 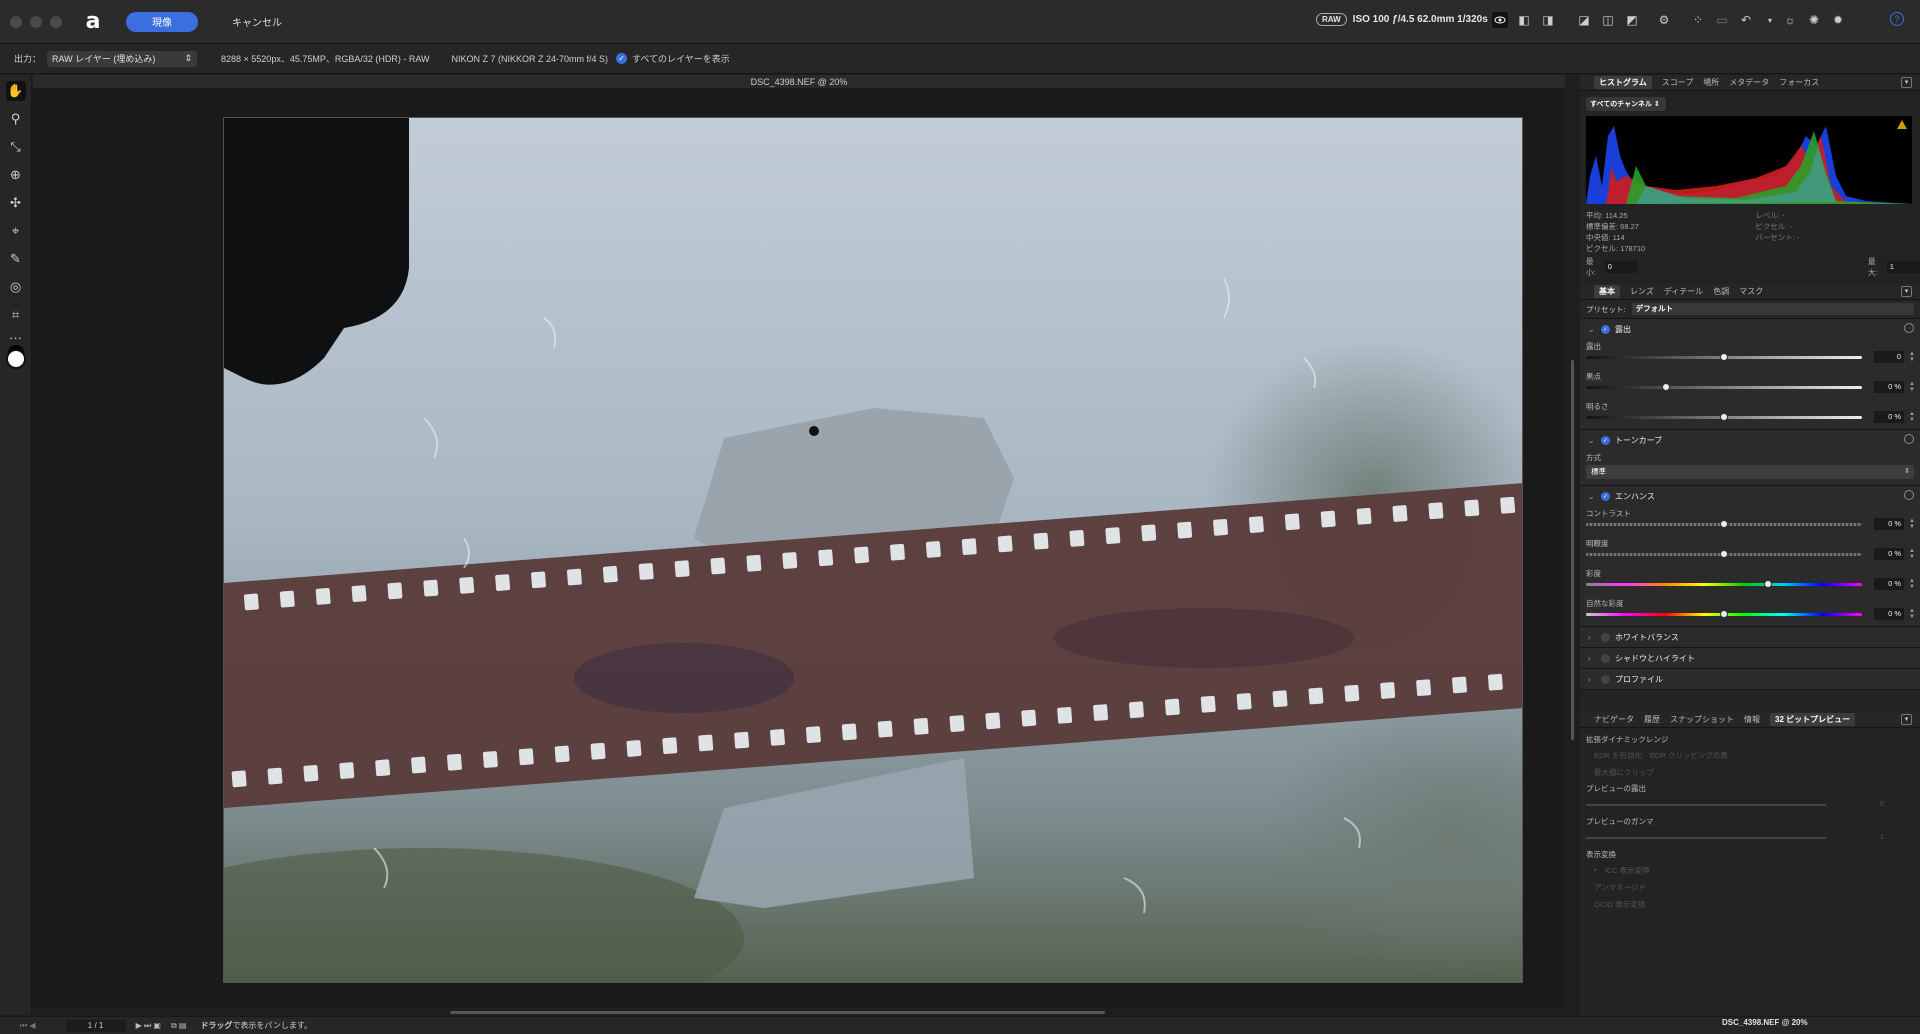 What do you see at coordinates (1608, 20) in the screenshot?
I see `clipping-midtones-icon: ◫` at bounding box center [1608, 20].